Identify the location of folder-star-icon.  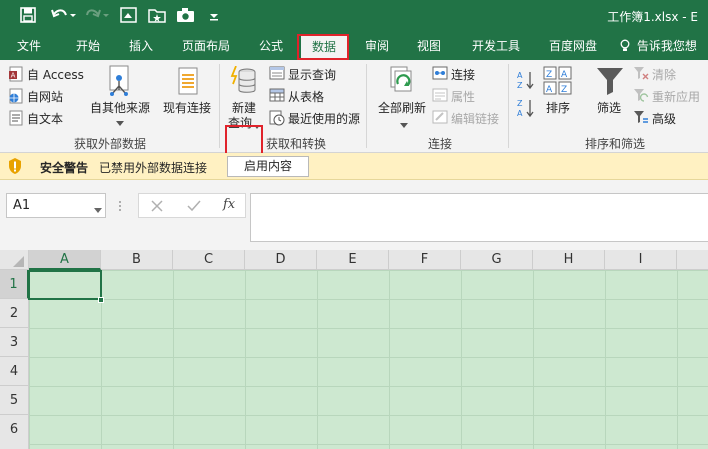
(157, 16).